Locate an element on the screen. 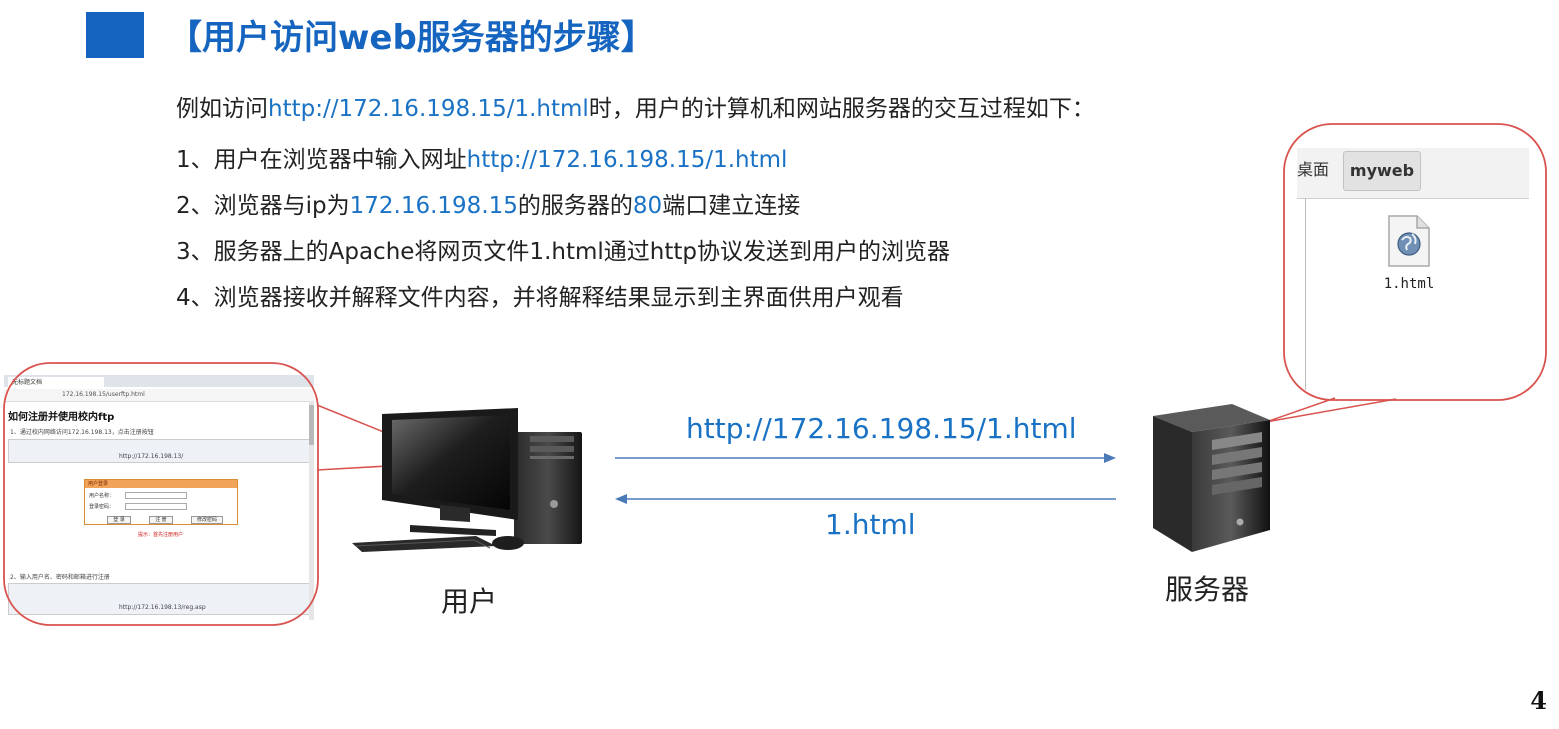  response-label: 1.html is located at coordinates (870, 524).